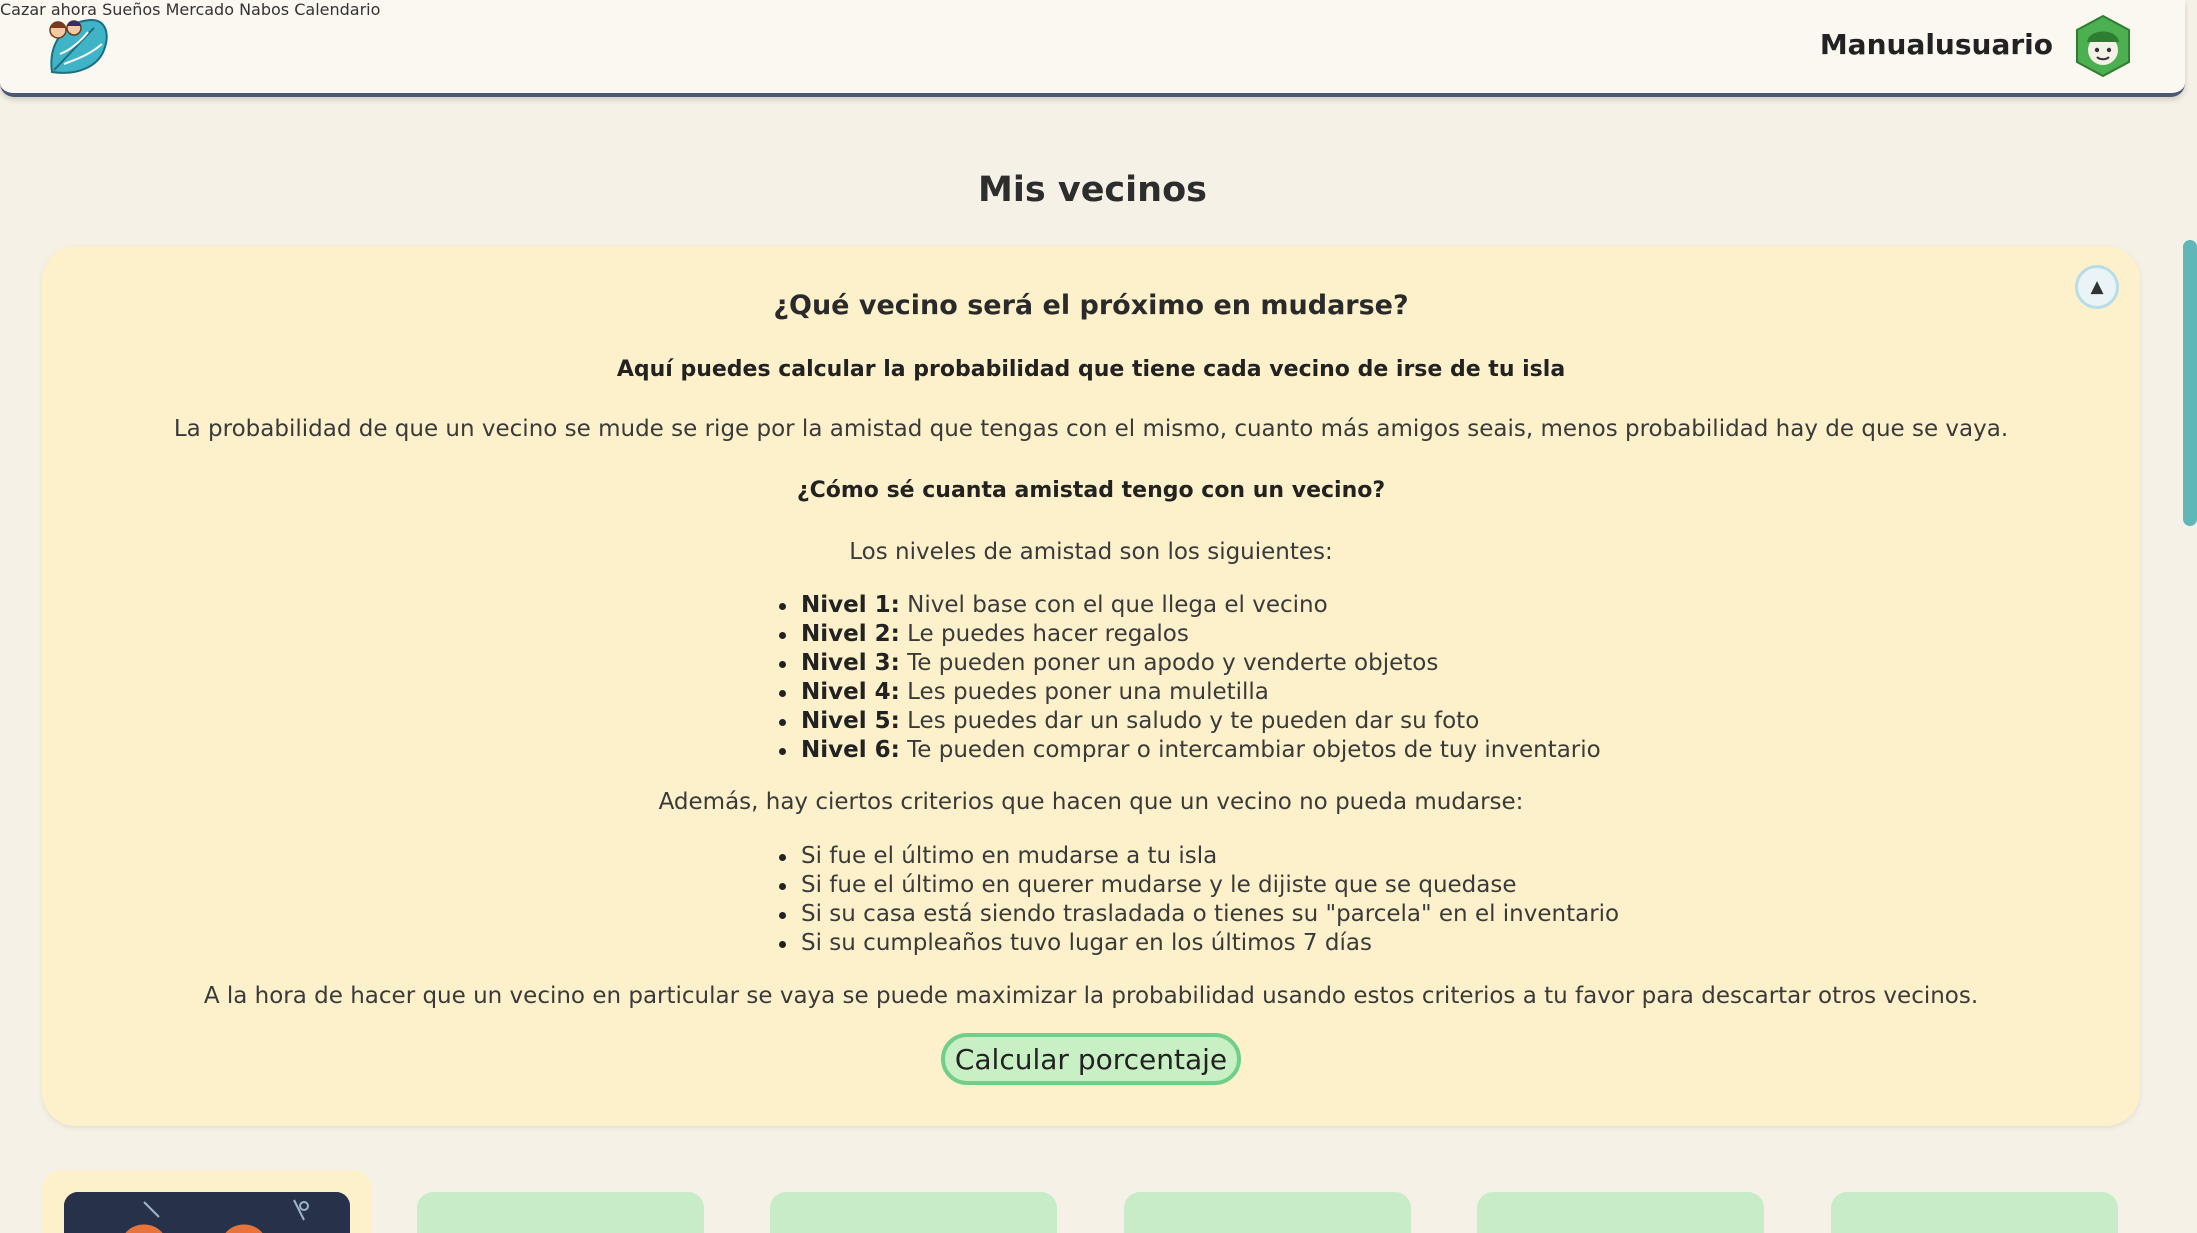 This screenshot has width=2197, height=1233. Describe the element at coordinates (850, 634) in the screenshot. I see `level-name: Nivel 2:` at that location.